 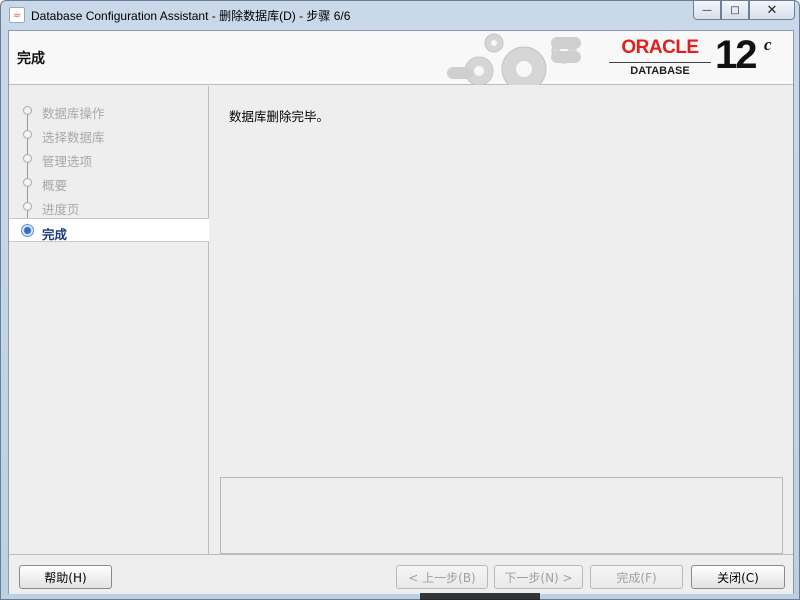 I want to click on step-database-operation: 数据库操作, so click(x=109, y=110).